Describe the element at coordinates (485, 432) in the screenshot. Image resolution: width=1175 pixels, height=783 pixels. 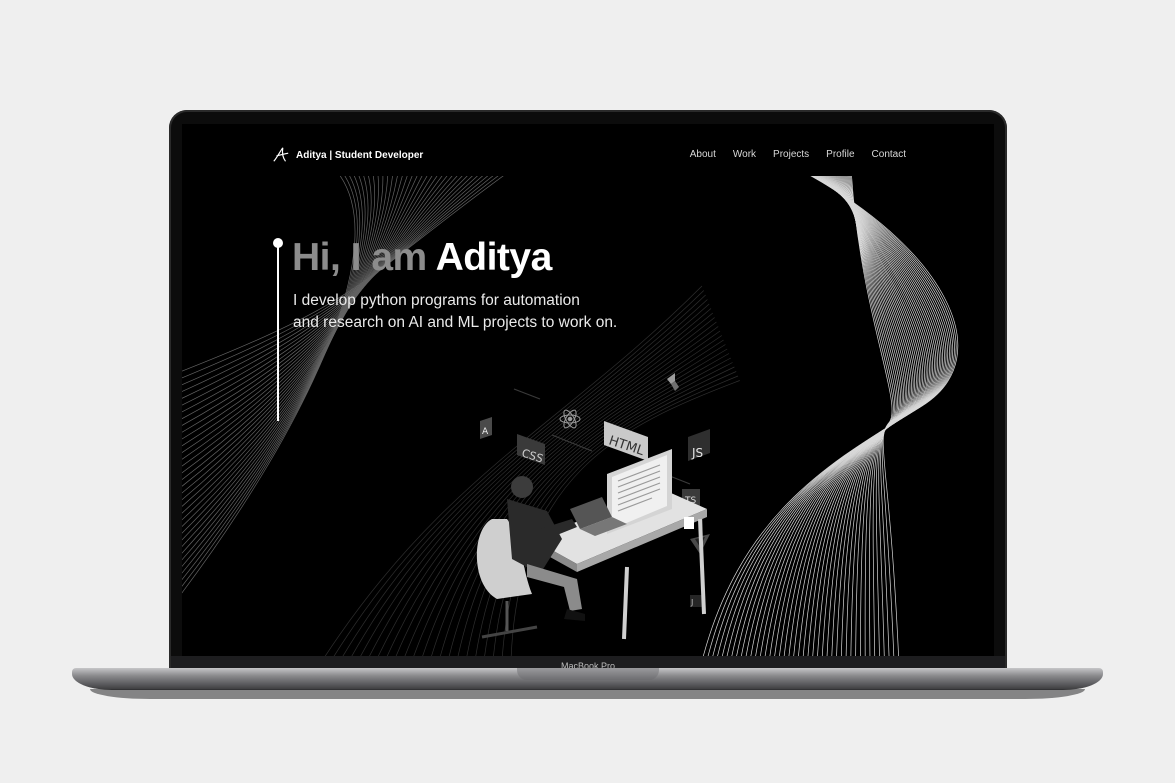
I see `svg-text: A` at that location.